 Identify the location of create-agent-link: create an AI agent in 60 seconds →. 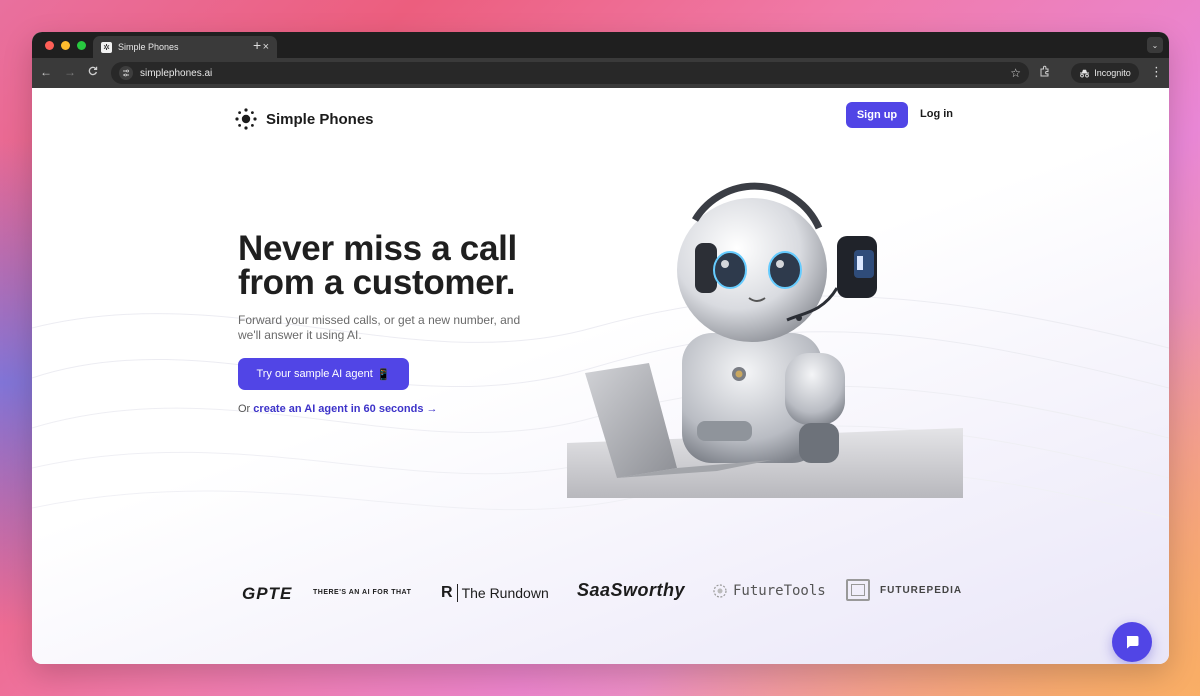
(345, 409).